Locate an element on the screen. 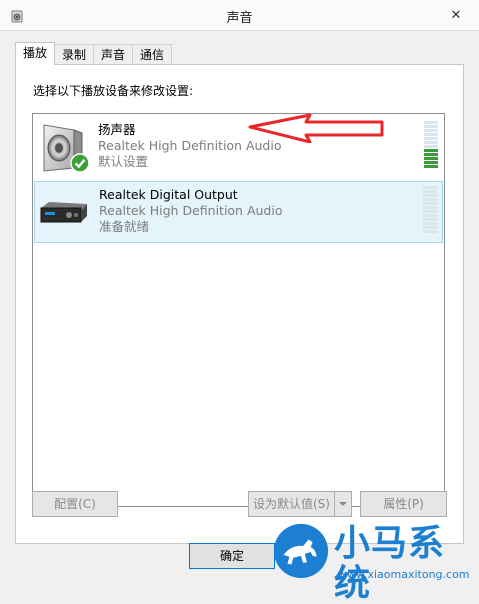 Image resolution: width=479 pixels, height=604 pixels. chevron-down-icon is located at coordinates (343, 504).